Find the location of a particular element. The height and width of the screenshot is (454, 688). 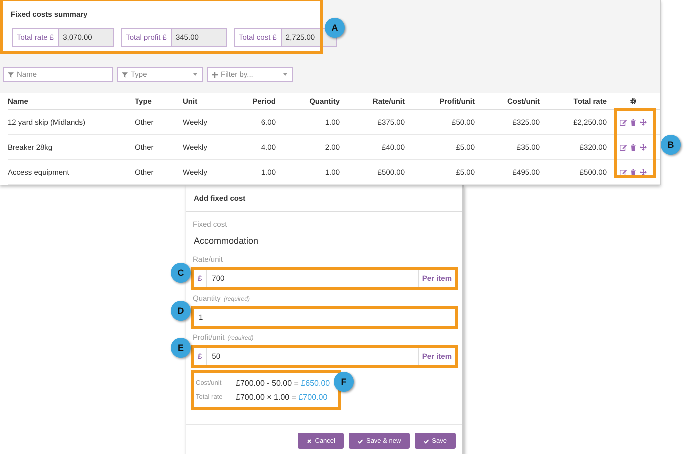

annotation-marker: B is located at coordinates (671, 145).